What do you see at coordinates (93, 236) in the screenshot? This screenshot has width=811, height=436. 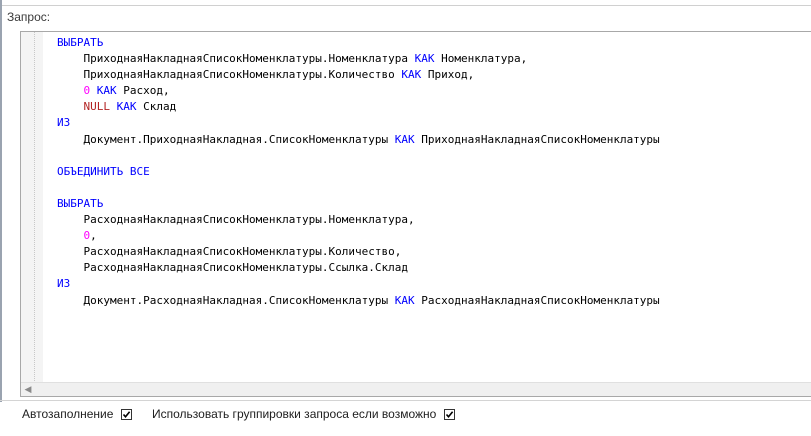 I see `code-token: ,` at bounding box center [93, 236].